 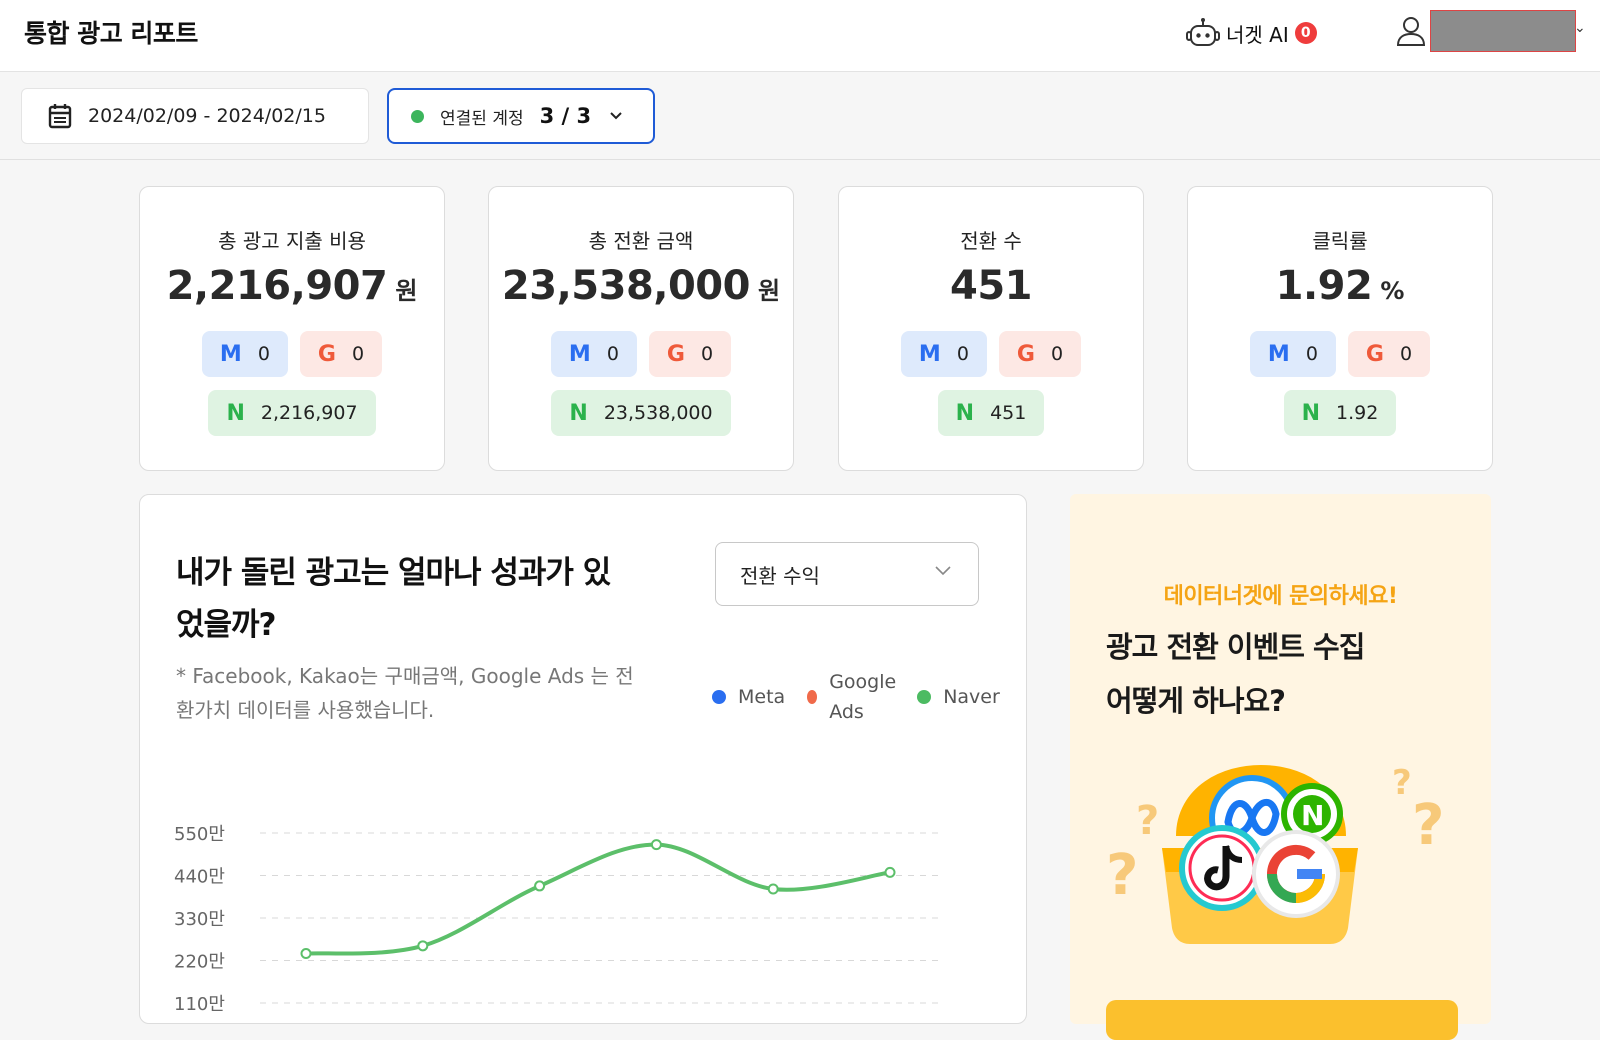 What do you see at coordinates (800, 116) in the screenshot?
I see `filter-bar: 2024/02/09 - 2024/02/15 연결된 계정 3 / 3` at bounding box center [800, 116].